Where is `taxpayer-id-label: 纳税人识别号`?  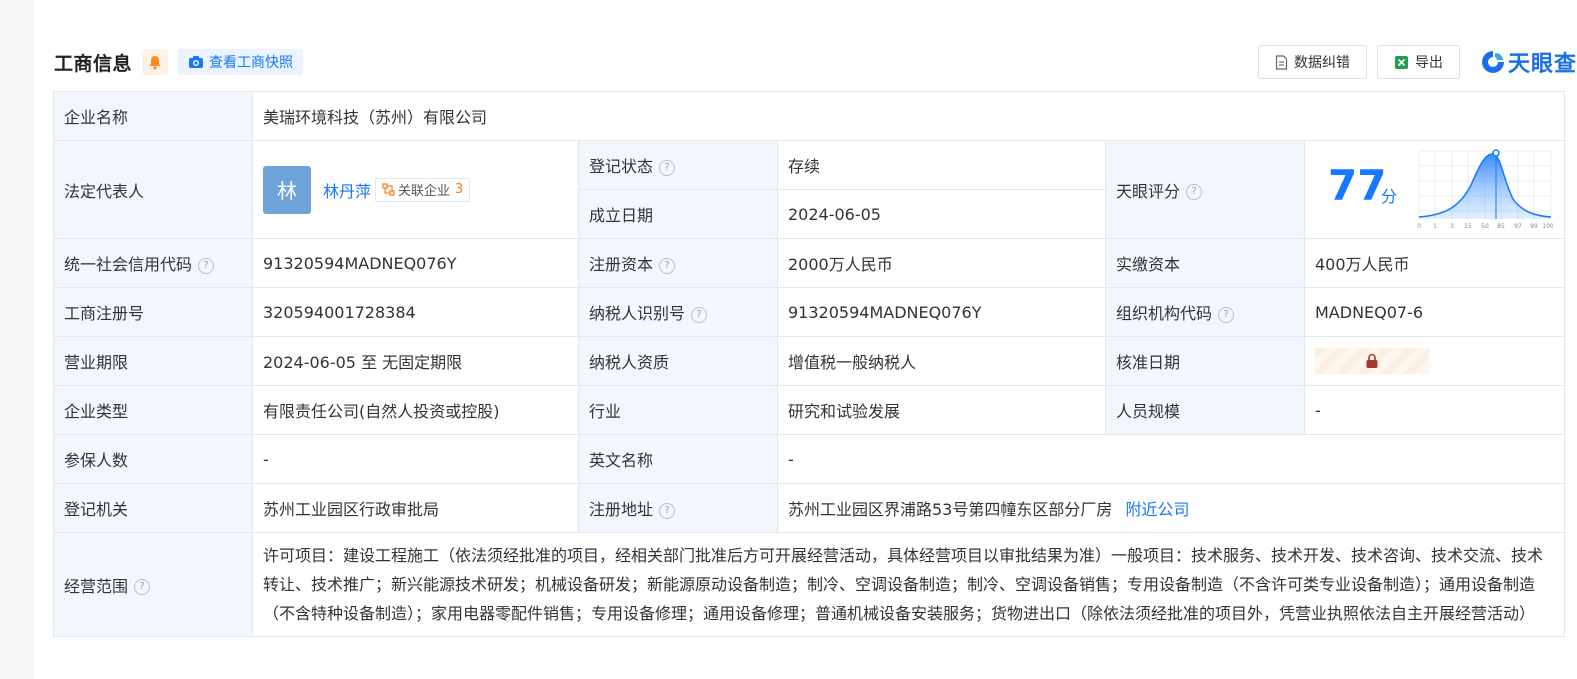 taxpayer-id-label: 纳税人识别号 is located at coordinates (637, 313).